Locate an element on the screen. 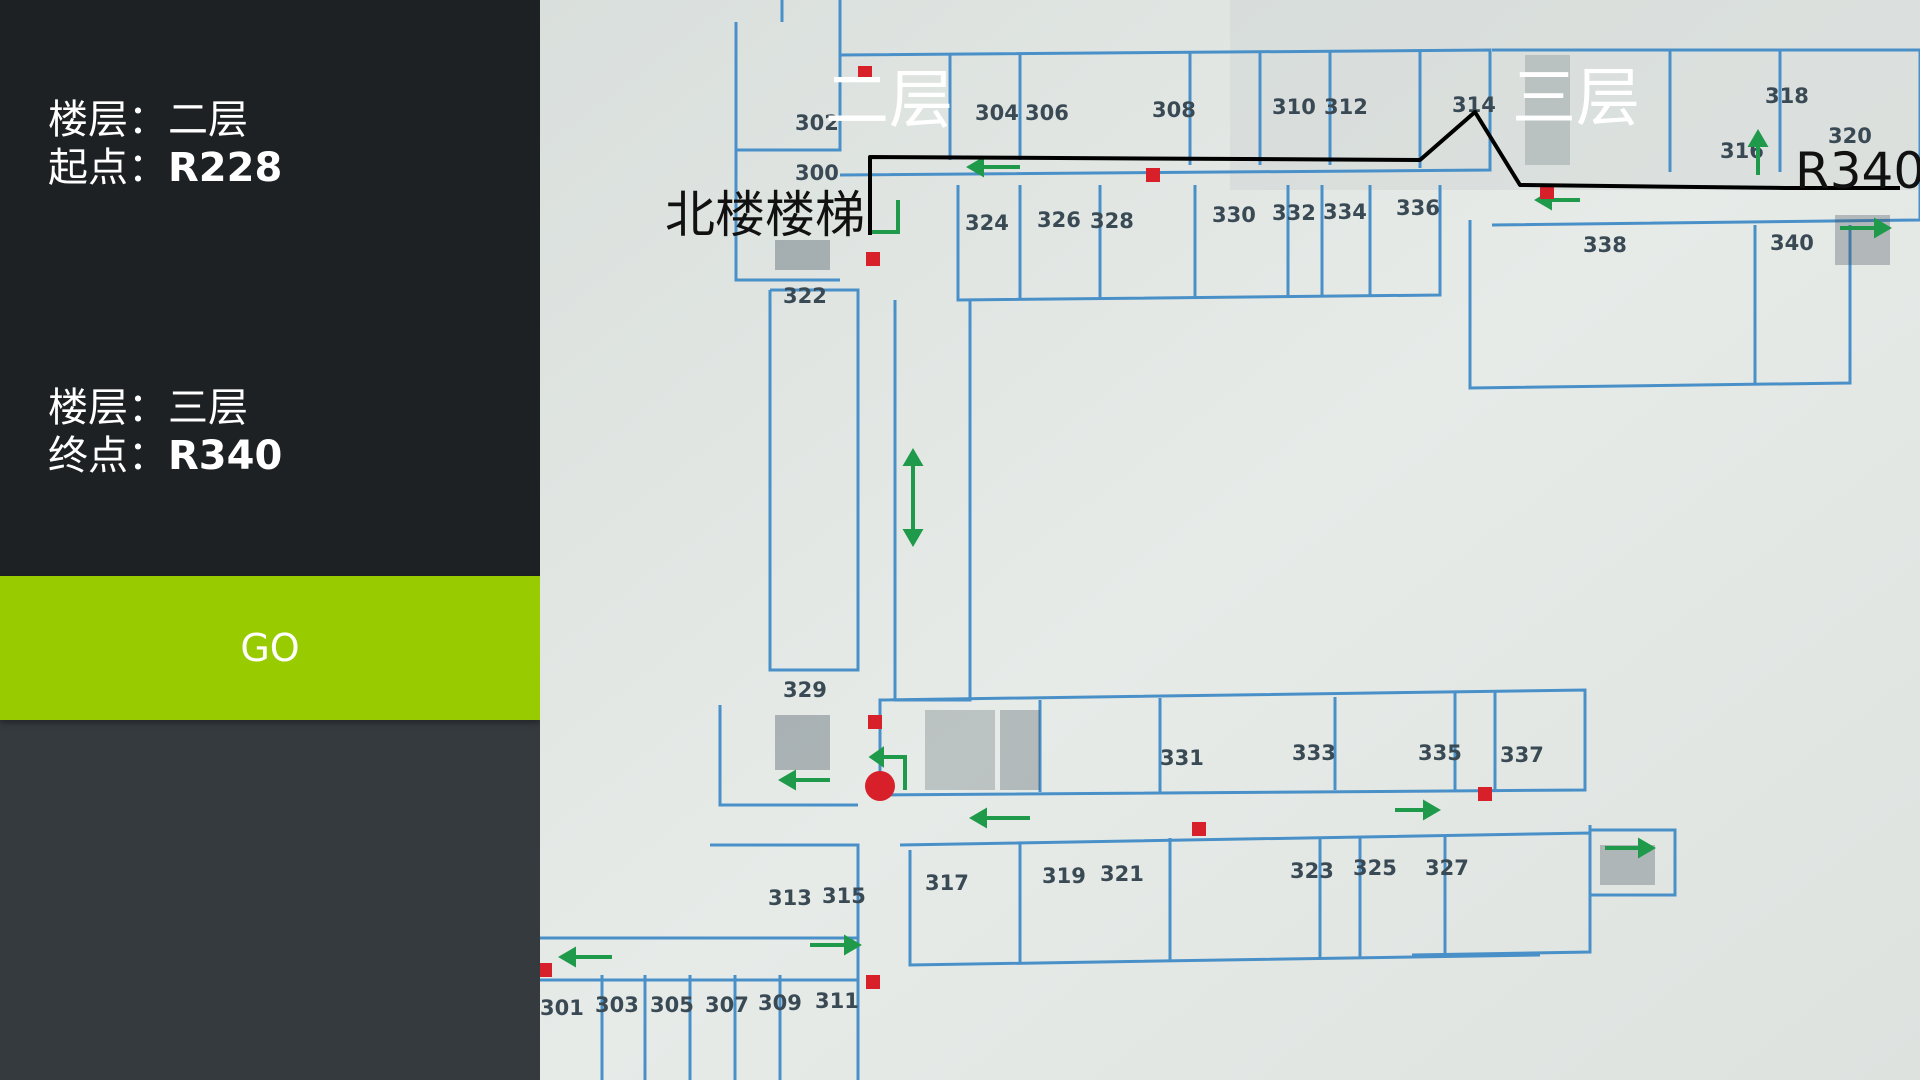 Image resolution: width=1920 pixels, height=1080 pixels. room-label: 321 is located at coordinates (1122, 874).